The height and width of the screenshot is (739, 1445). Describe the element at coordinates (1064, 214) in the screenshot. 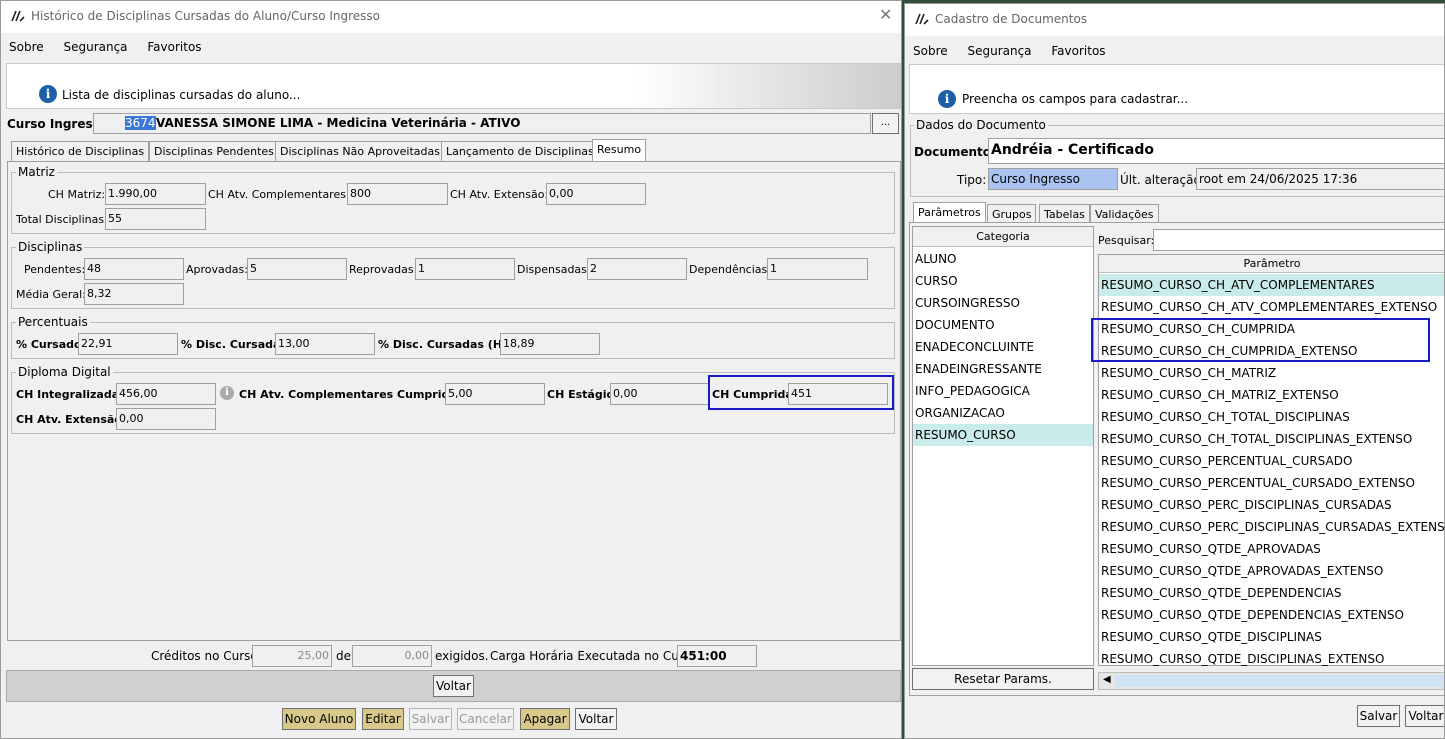

I see `tab-tabelas: Tabelas` at that location.